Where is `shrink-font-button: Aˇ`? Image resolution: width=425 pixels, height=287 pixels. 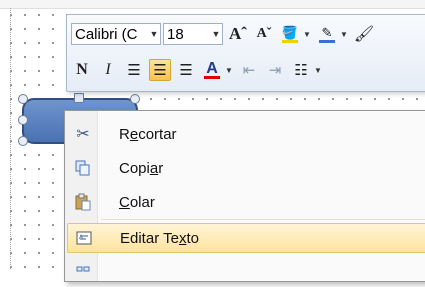 shrink-font-button: Aˇ is located at coordinates (264, 34).